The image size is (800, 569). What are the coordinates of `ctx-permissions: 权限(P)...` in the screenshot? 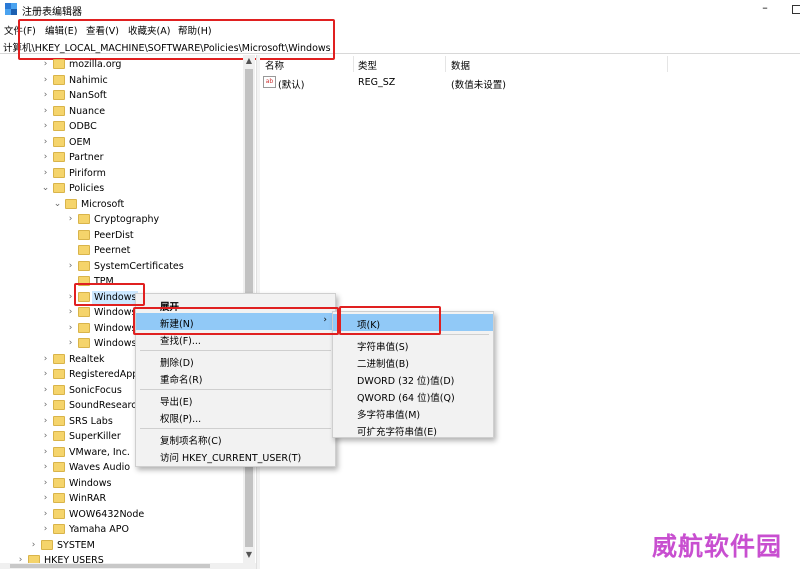 It's located at (235, 416).